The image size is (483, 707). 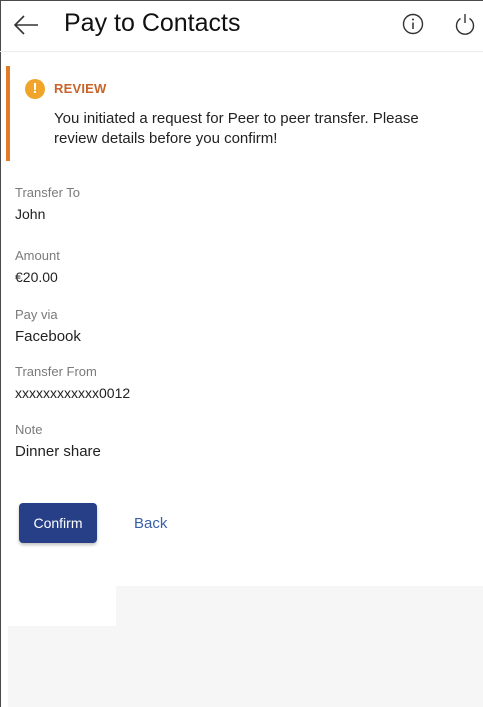 I want to click on pay-via-value: Facebook, so click(x=48, y=336).